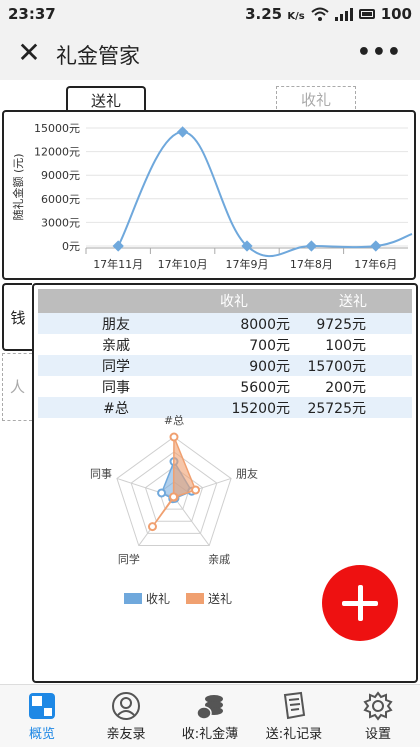  What do you see at coordinates (116, 387) in the screenshot?
I see `row-label: 同事` at bounding box center [116, 387].